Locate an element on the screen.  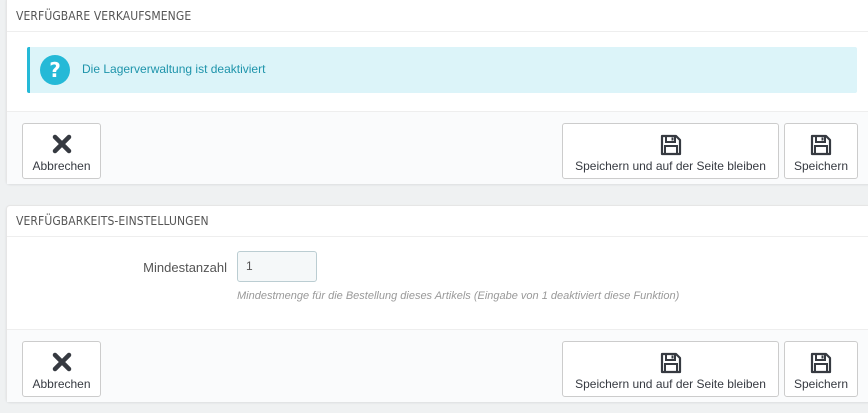
info-alert: ? Die Lagerverwaltung ist deaktiviert is located at coordinates (442, 70).